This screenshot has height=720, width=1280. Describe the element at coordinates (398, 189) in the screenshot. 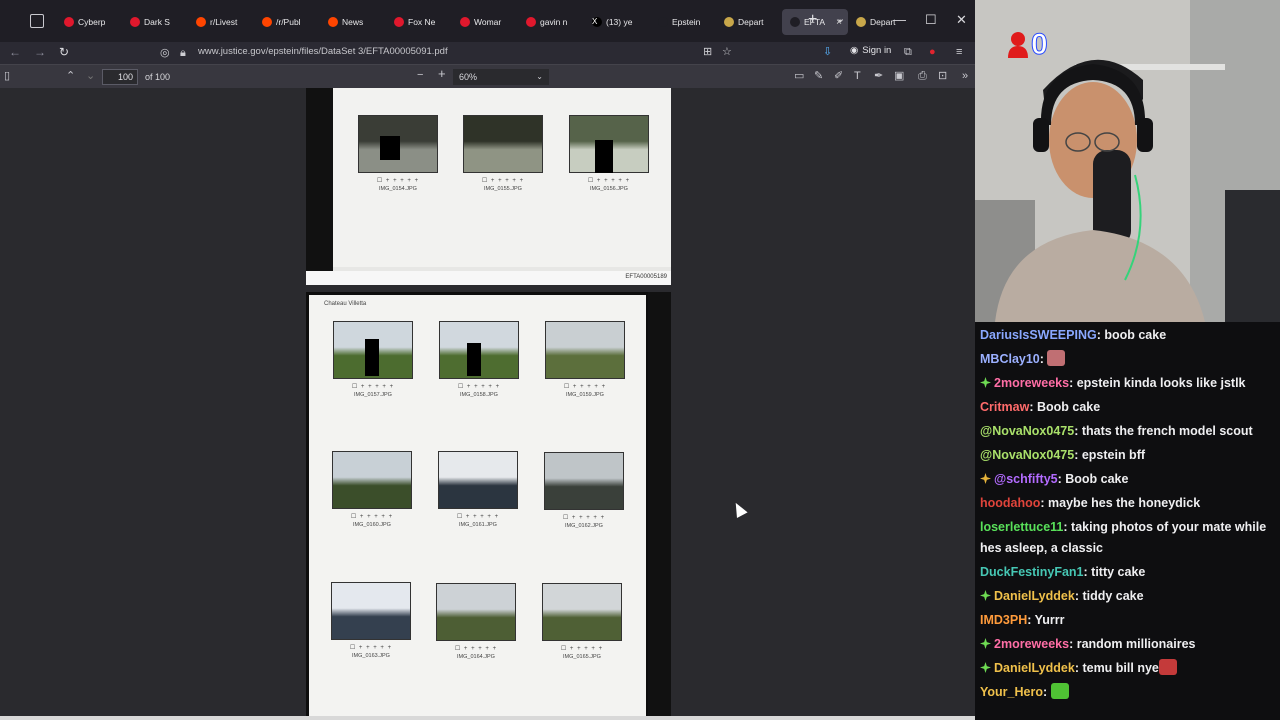

I see `thumbnail-caption: IMG_0154.JPG` at that location.